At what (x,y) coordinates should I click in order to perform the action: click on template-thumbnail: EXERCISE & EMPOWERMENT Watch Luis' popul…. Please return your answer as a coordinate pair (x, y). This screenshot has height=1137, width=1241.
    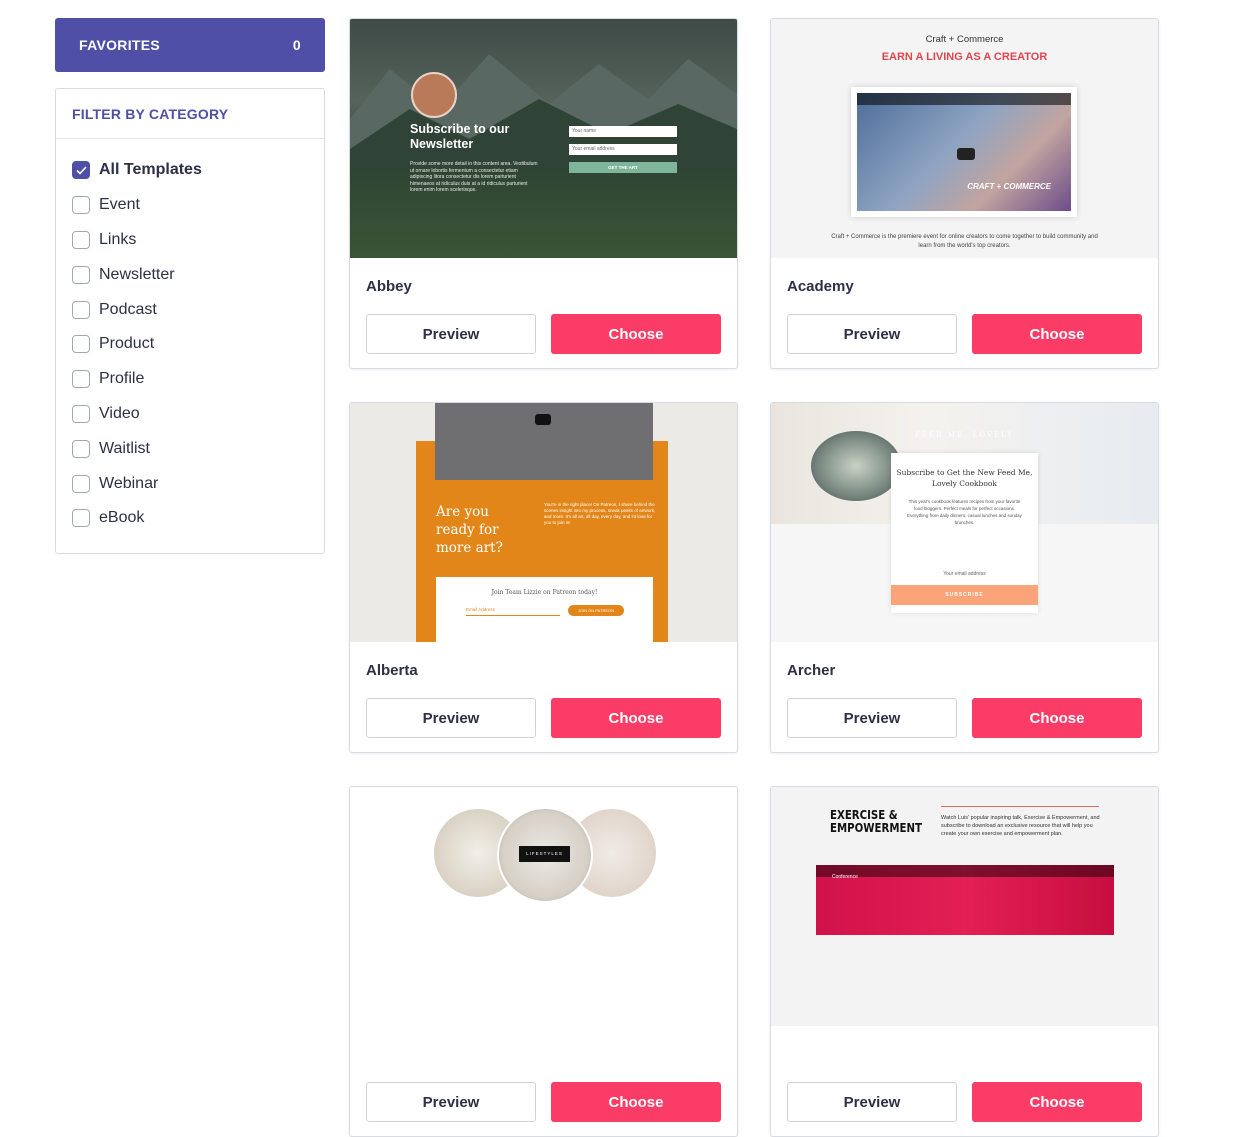
    Looking at the image, I should click on (964, 906).